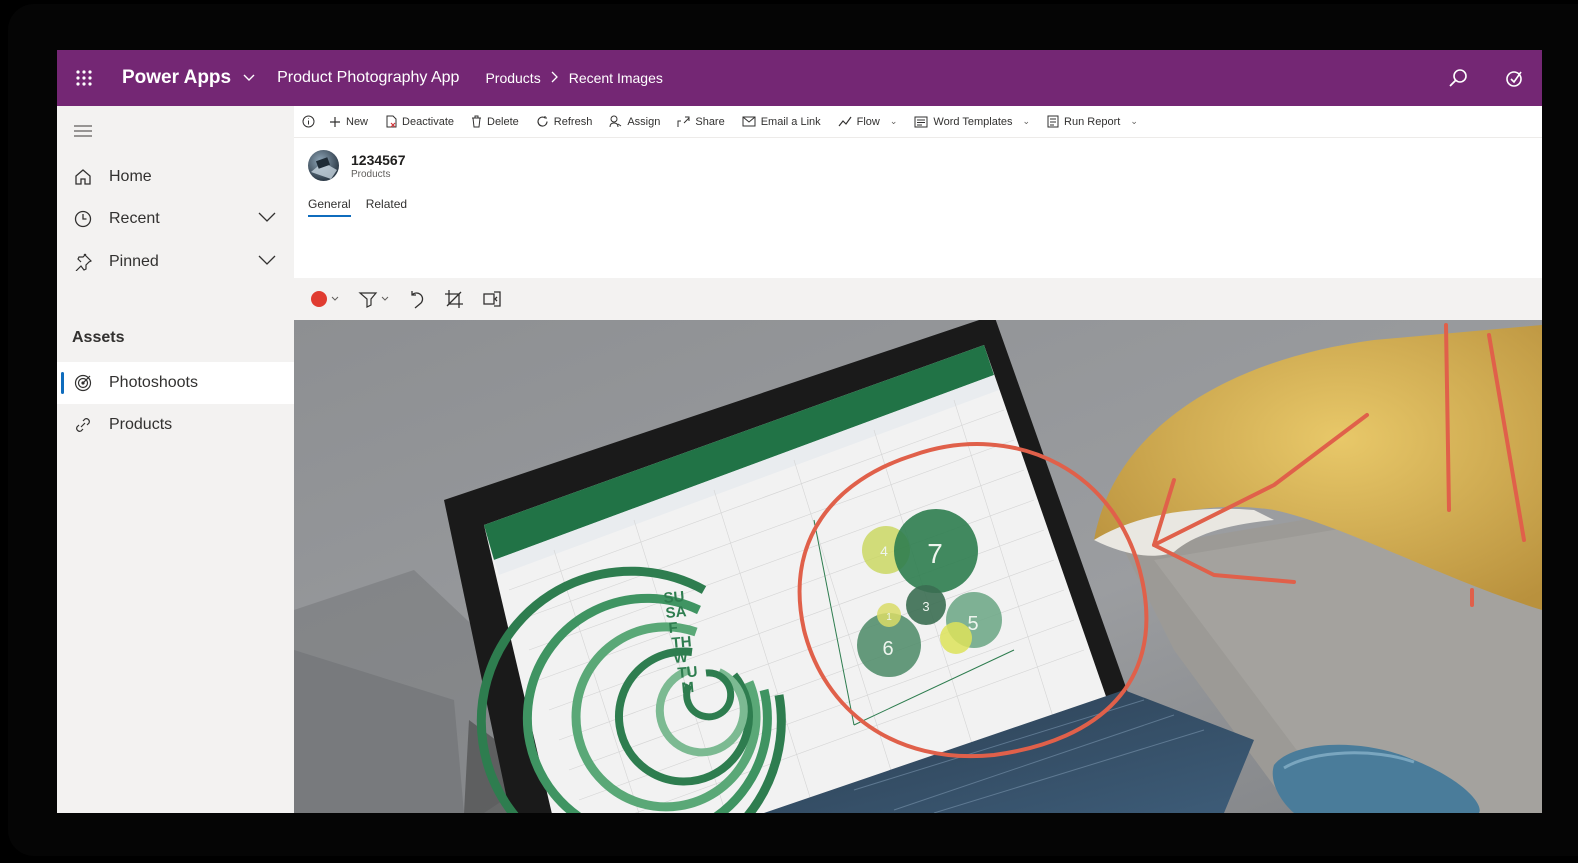 This screenshot has height=863, width=1578. What do you see at coordinates (329, 207) in the screenshot?
I see `tab-general: General` at bounding box center [329, 207].